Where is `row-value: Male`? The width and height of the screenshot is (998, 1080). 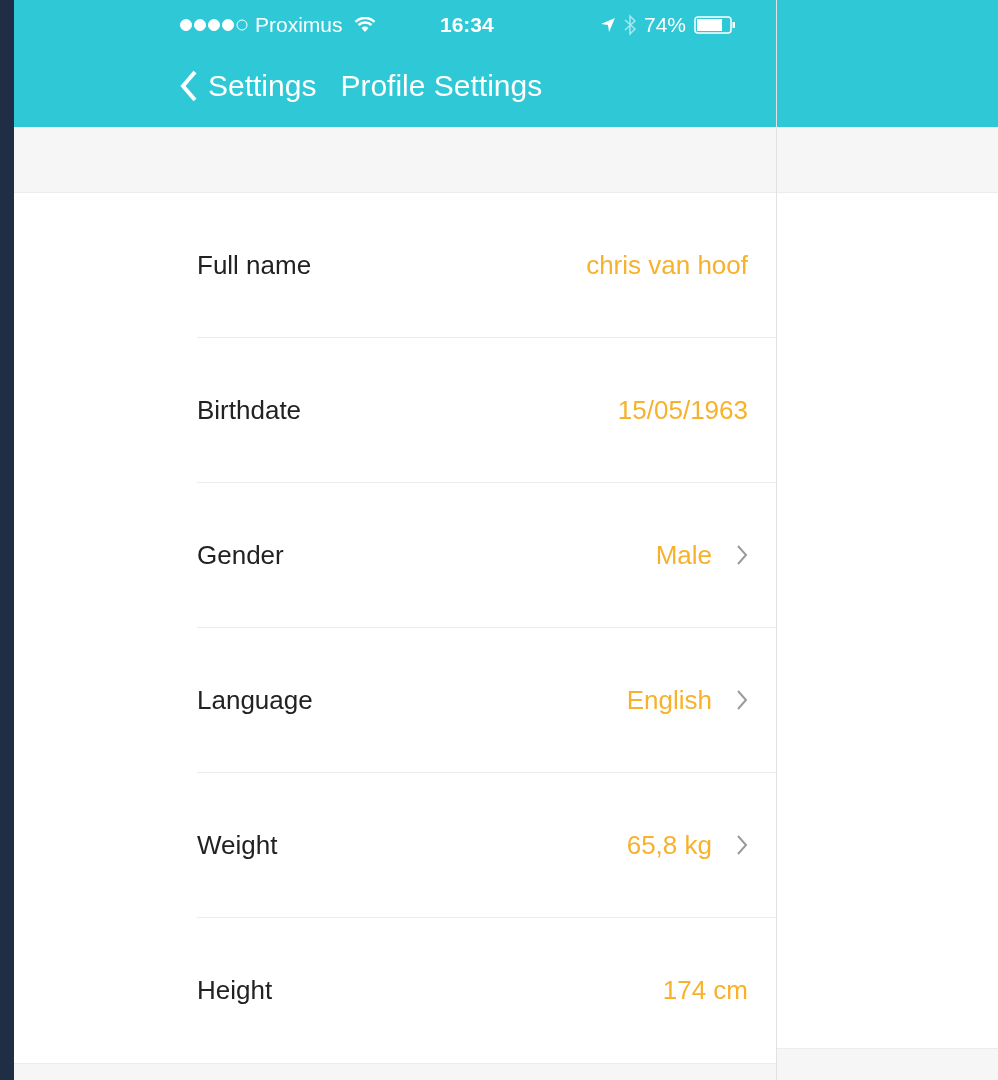
row-value: Male is located at coordinates (683, 555).